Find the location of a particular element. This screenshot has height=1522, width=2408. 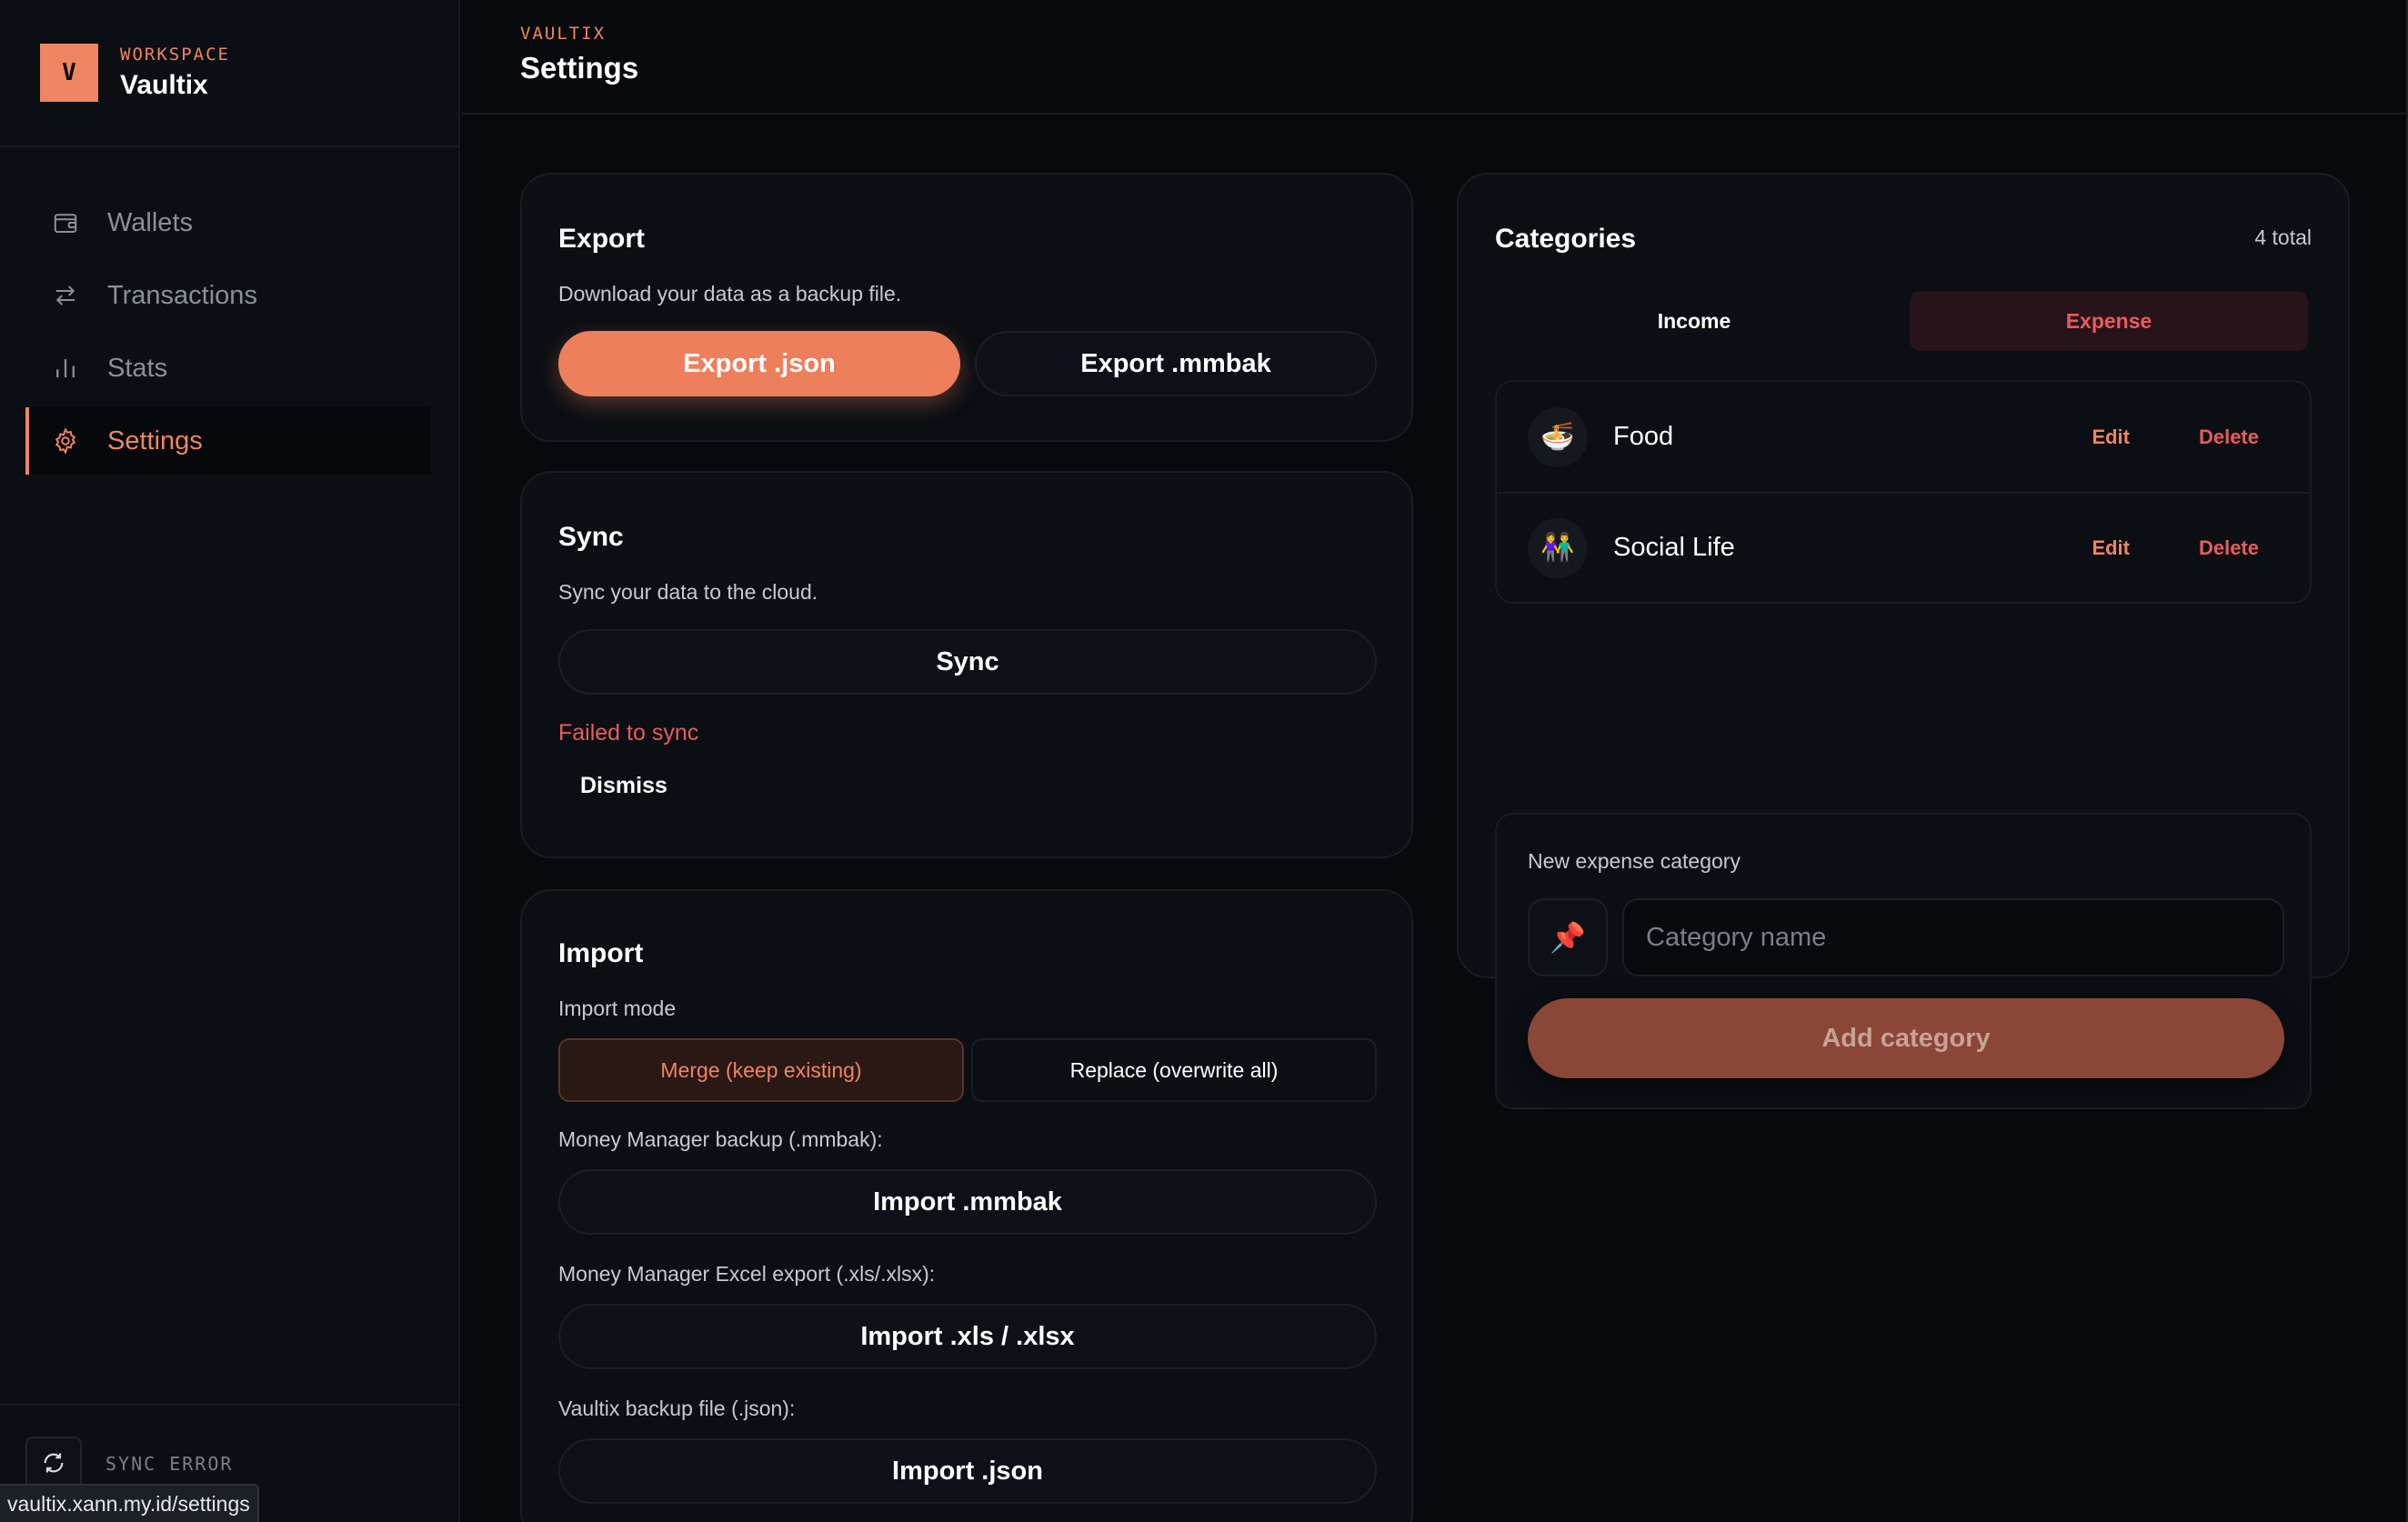

import-mmbak-button: Import .mmbak is located at coordinates (967, 1202).